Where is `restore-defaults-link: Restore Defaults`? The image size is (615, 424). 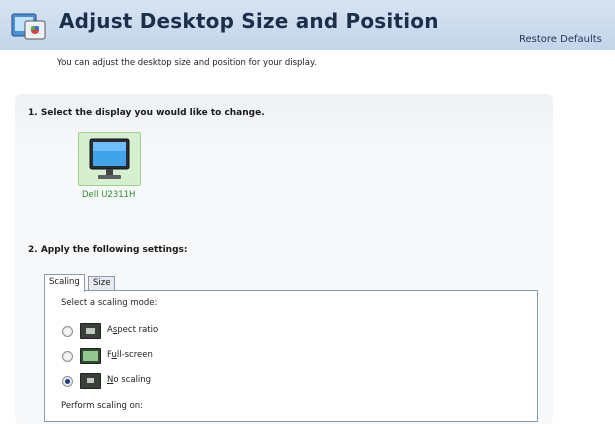
restore-defaults-link: Restore Defaults is located at coordinates (560, 39).